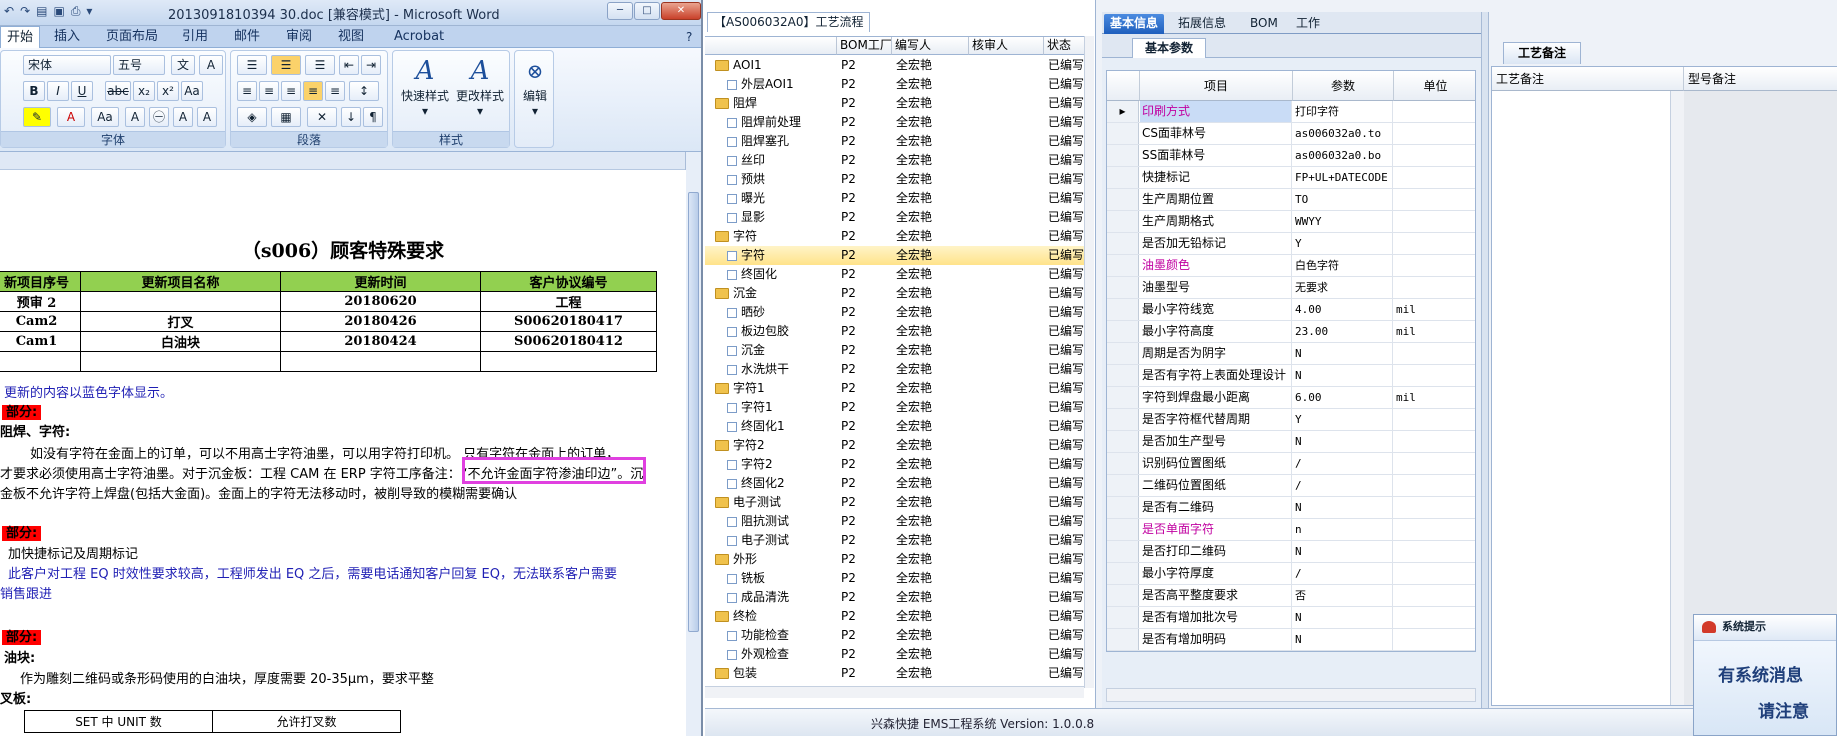 Image resolution: width=1837 pixels, height=736 pixels. I want to click on edit-button: ⊗ 编辑 ▾, so click(535, 86).